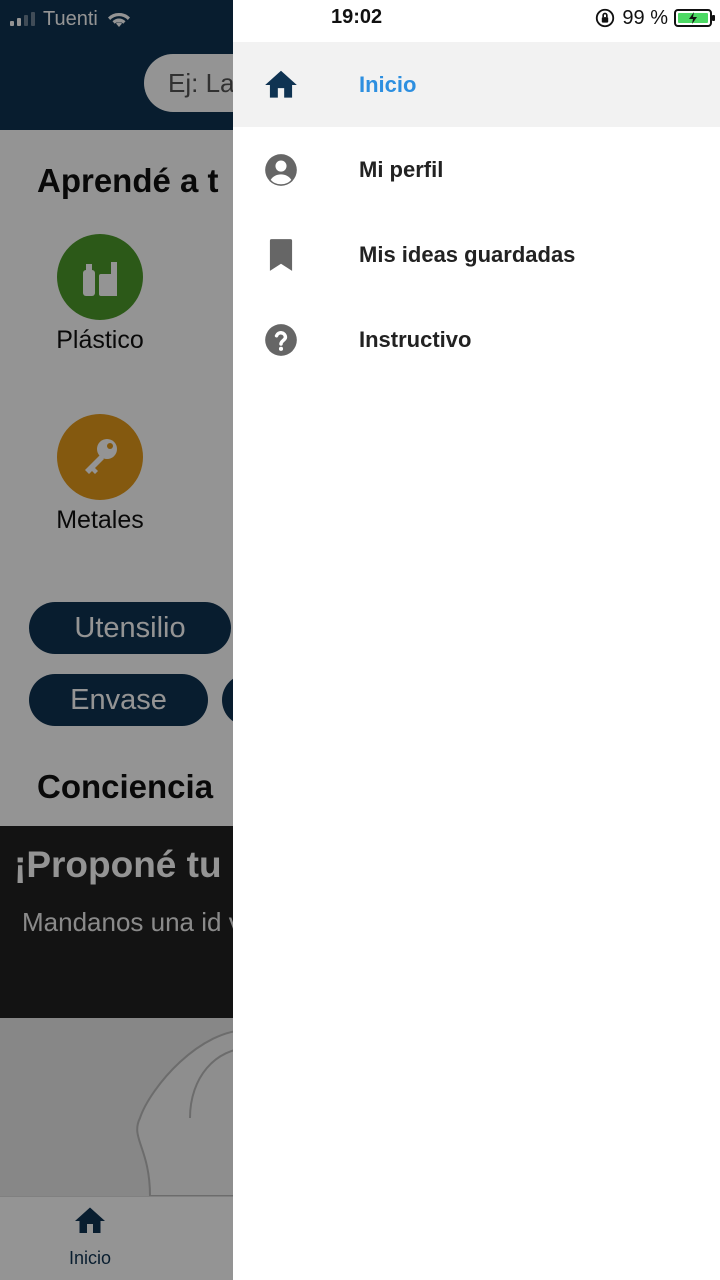  What do you see at coordinates (401, 169) in the screenshot?
I see `drawer-item-label: Mi perfil` at bounding box center [401, 169].